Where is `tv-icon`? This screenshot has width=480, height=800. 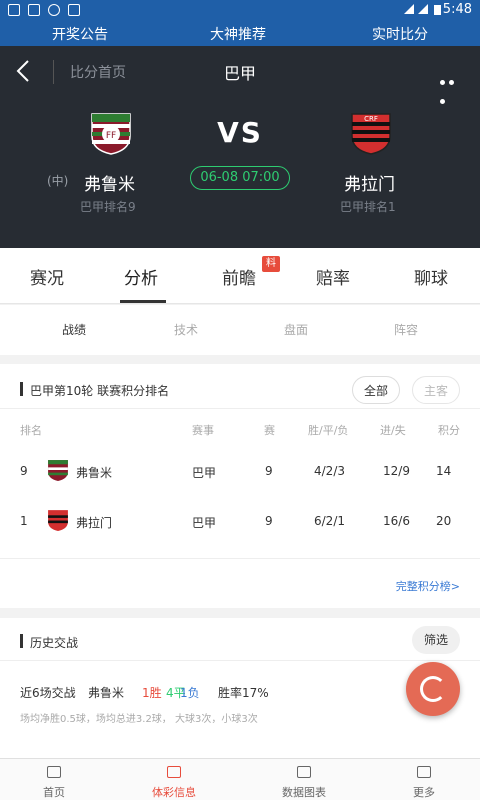
tv-icon is located at coordinates (174, 772).